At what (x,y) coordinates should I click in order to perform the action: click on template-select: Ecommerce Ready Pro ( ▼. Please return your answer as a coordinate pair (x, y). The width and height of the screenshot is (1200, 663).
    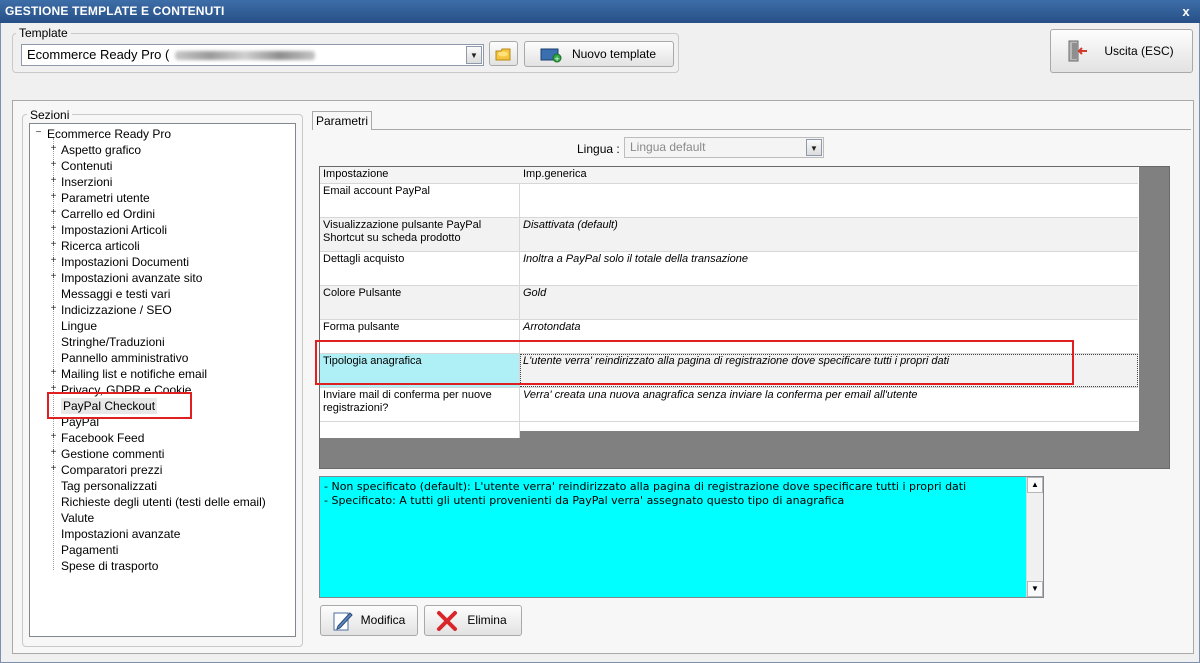
    Looking at the image, I should click on (252, 55).